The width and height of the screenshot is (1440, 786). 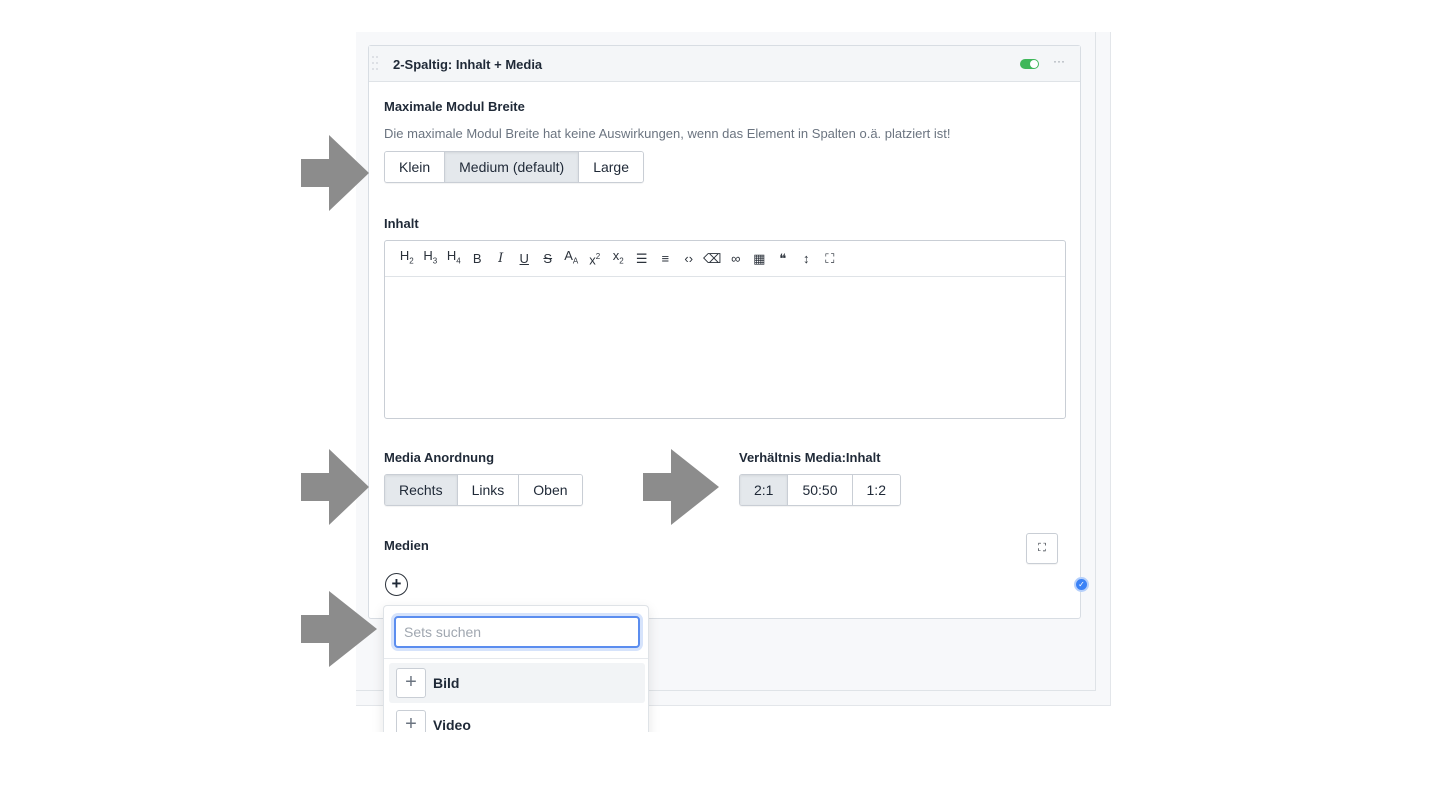 What do you see at coordinates (376, 64) in the screenshot?
I see `drag-handle-icon` at bounding box center [376, 64].